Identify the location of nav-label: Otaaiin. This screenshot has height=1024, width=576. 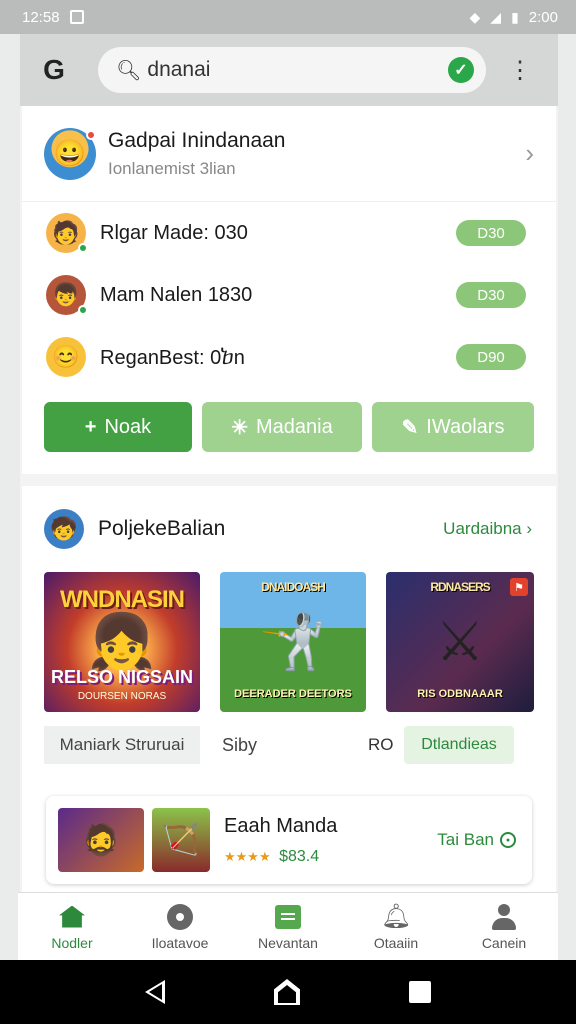
(396, 942).